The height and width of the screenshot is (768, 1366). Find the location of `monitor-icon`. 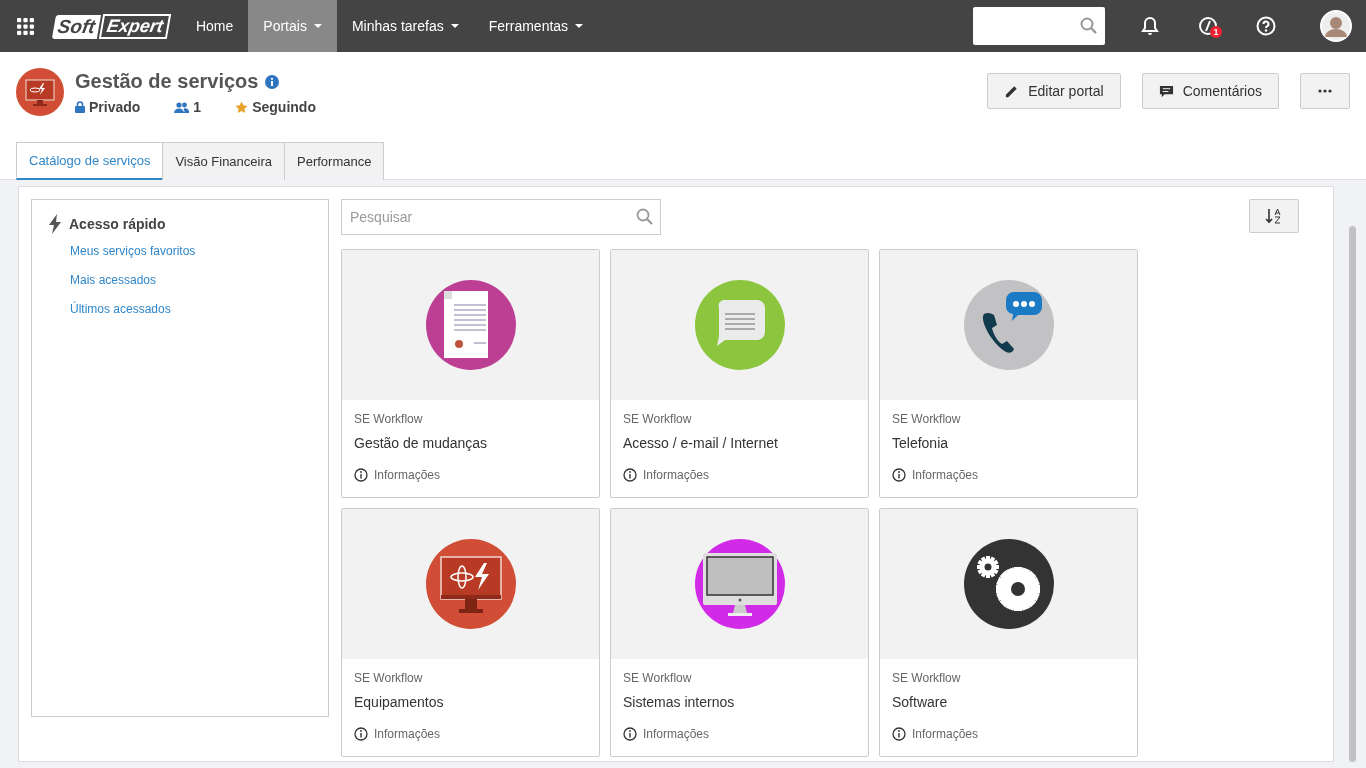

monitor-icon is located at coordinates (470, 584).